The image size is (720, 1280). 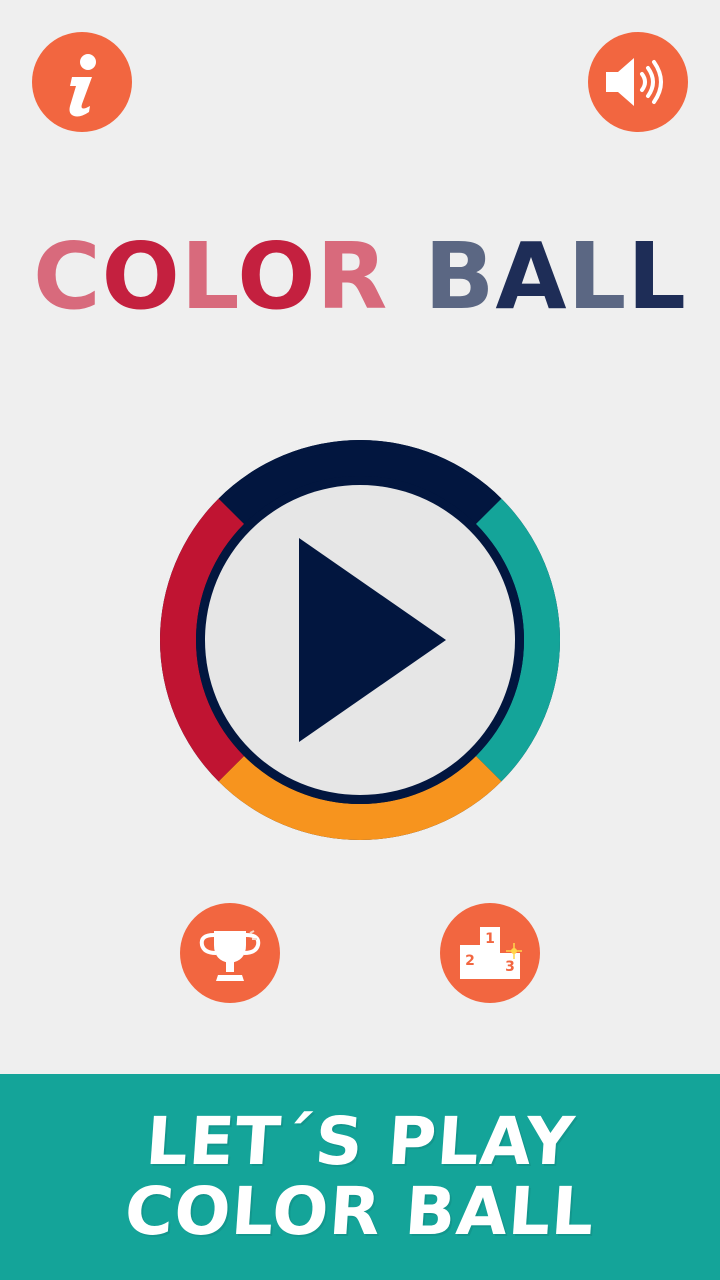 I want to click on podium-icon: 1 2 3, so click(x=491, y=953).